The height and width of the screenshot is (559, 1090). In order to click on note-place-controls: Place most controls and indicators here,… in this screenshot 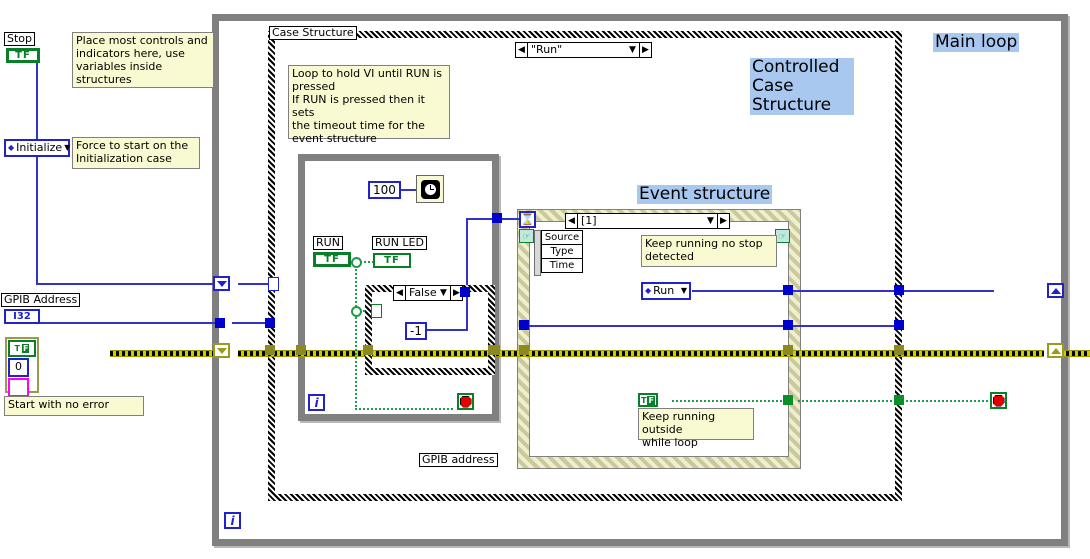, I will do `click(143, 60)`.